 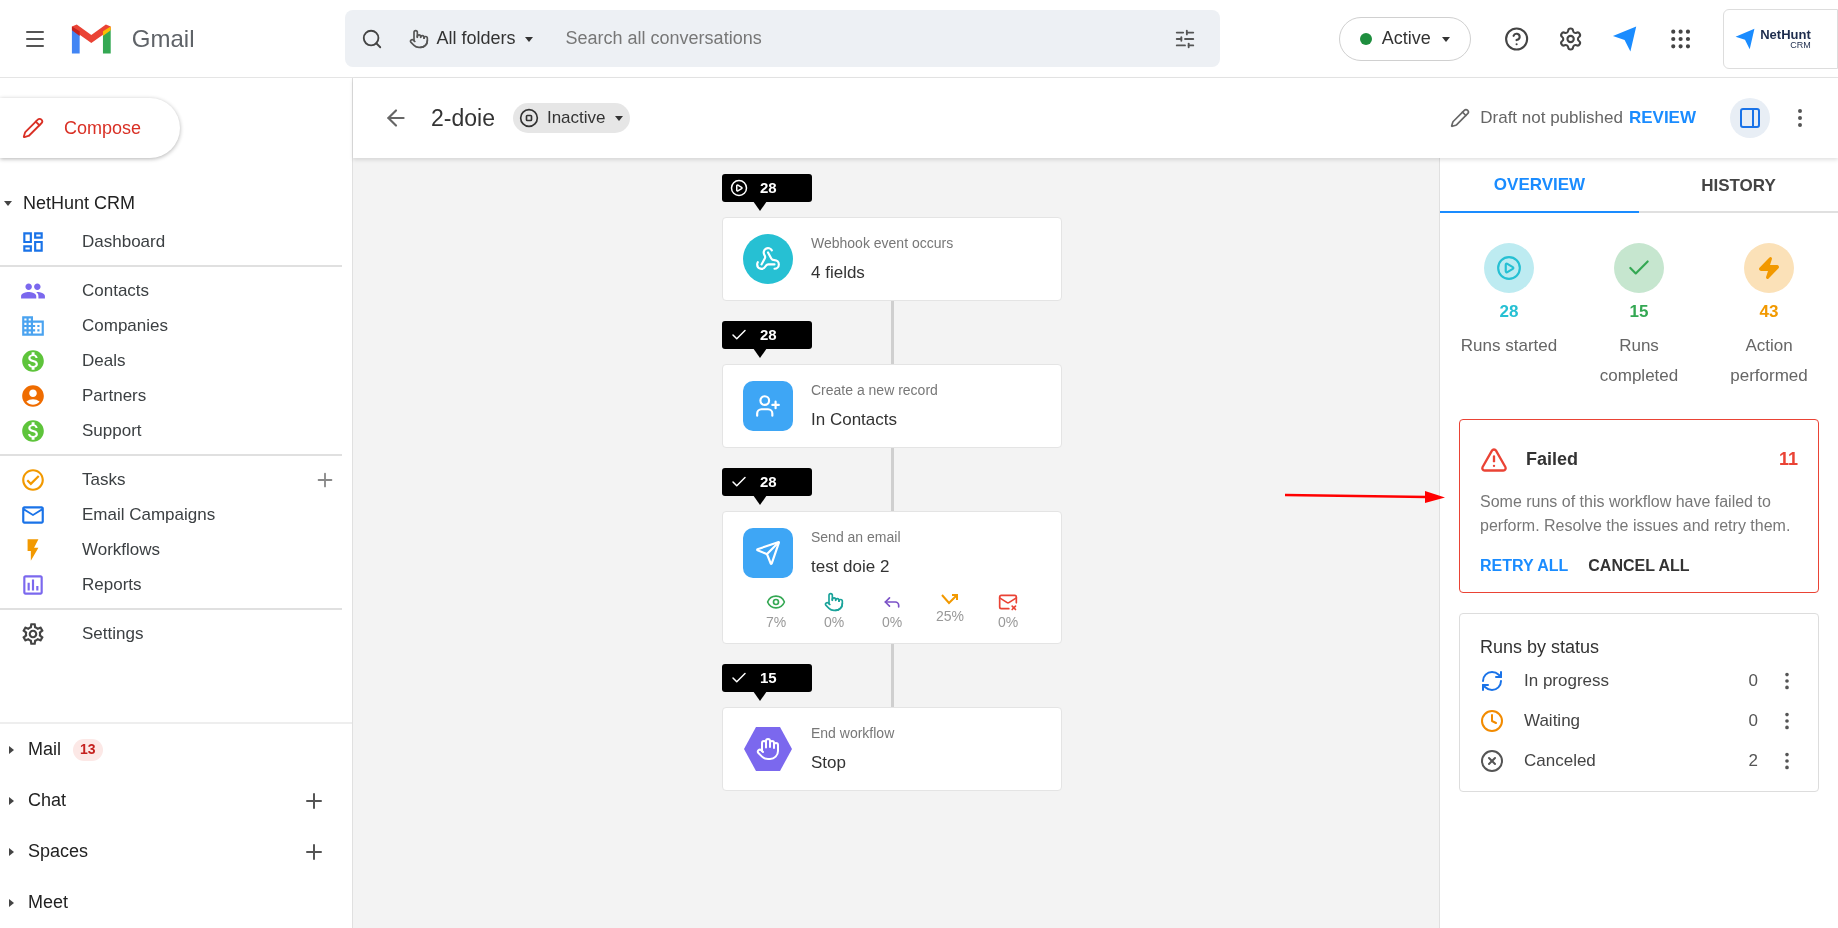 What do you see at coordinates (1567, 680) in the screenshot?
I see `status-label: In progress` at bounding box center [1567, 680].